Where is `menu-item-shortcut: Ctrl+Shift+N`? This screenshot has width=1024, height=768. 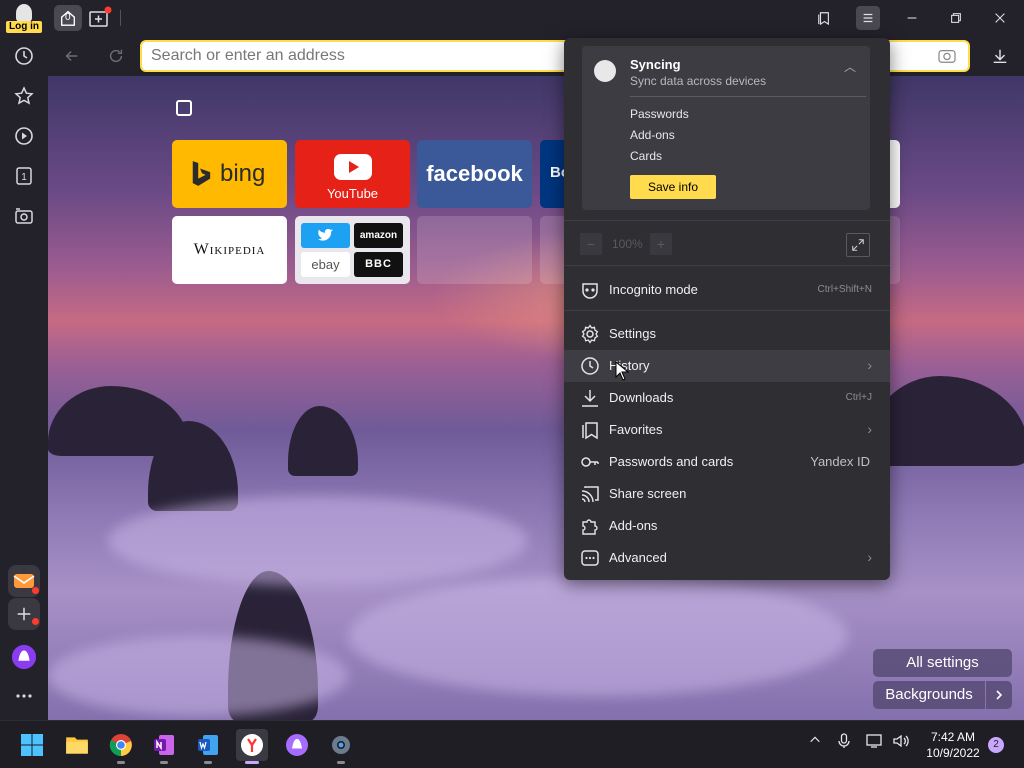
menu-item-shortcut: Ctrl+Shift+N is located at coordinates (844, 289).